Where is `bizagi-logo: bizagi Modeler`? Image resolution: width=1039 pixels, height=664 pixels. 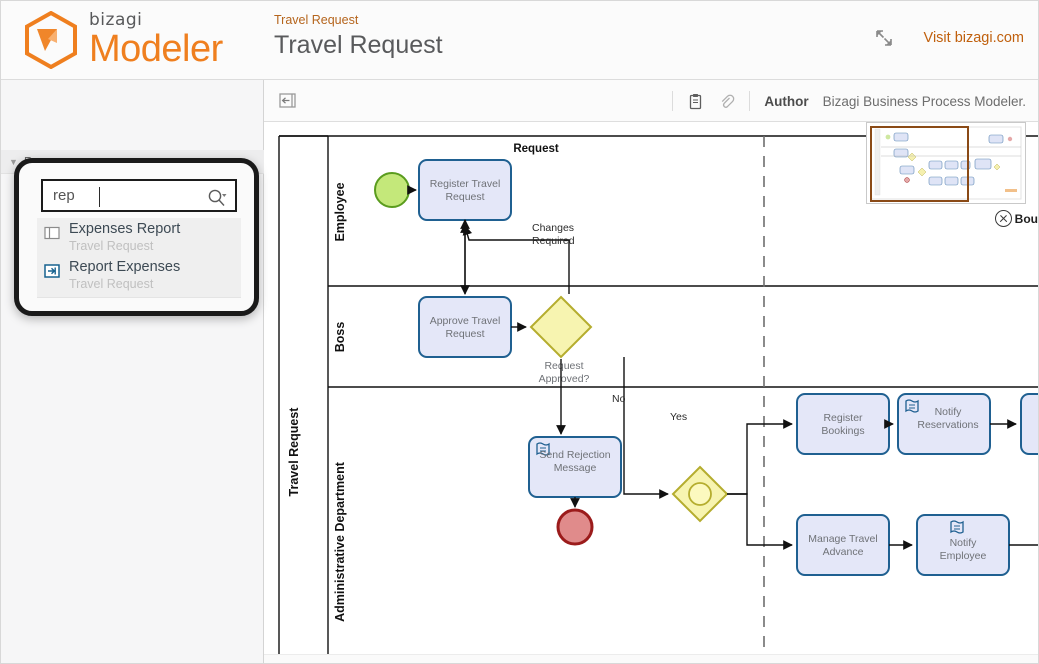
bizagi-logo: bizagi Modeler is located at coordinates (123, 40).